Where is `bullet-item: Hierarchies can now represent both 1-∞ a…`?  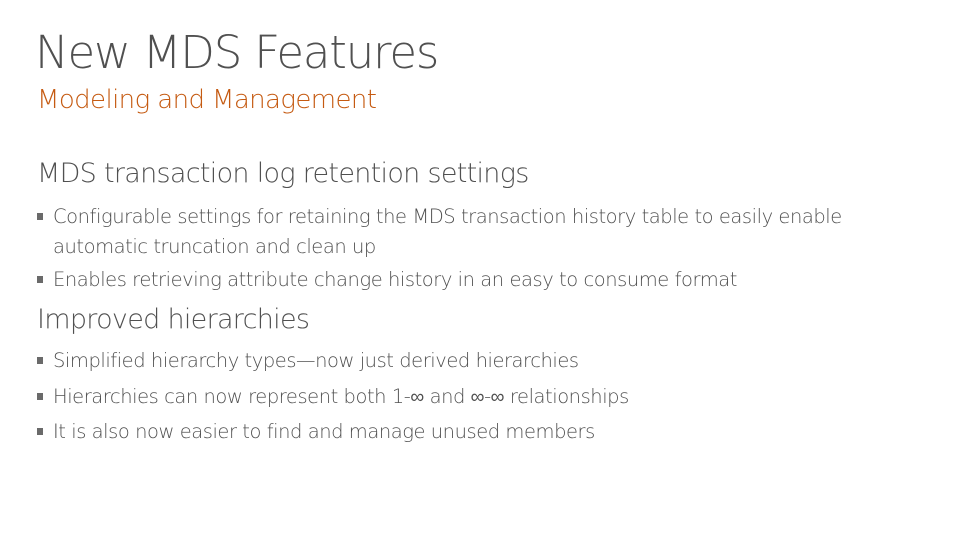
bullet-item: Hierarchies can now represent both 1-∞ a… is located at coordinates (477, 397).